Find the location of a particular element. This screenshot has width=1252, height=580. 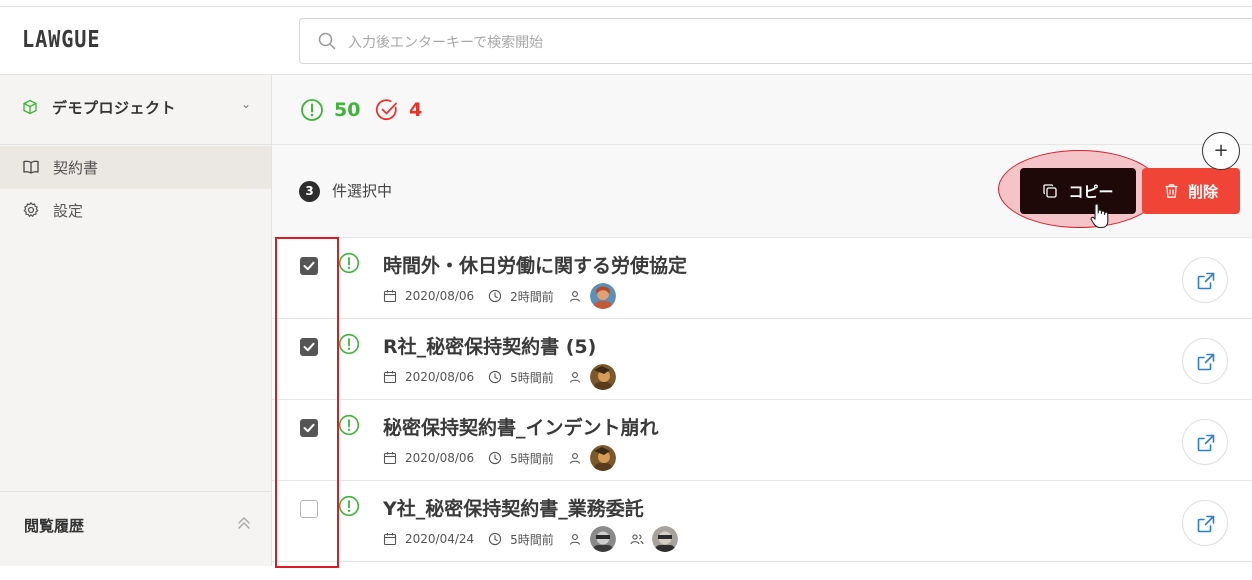

book-icon is located at coordinates (31, 167).